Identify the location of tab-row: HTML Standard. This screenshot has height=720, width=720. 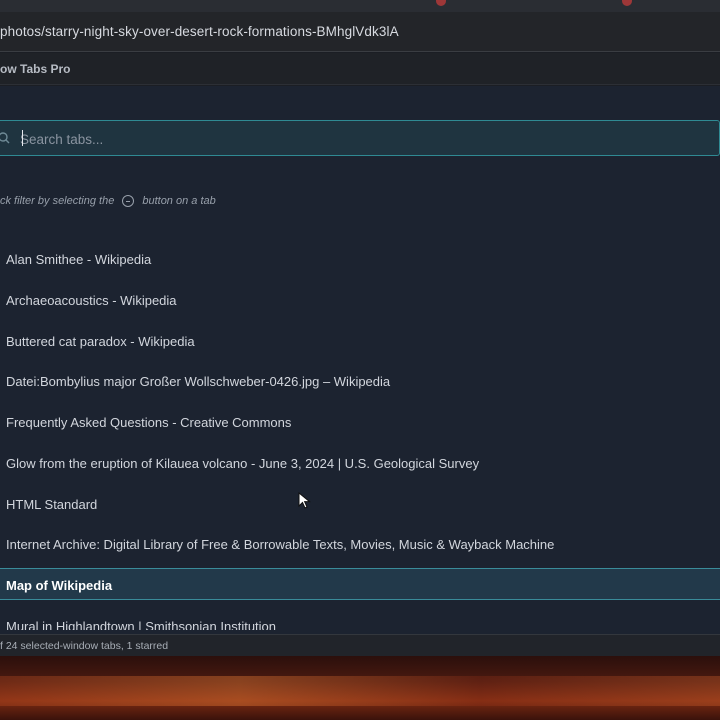
(360, 504).